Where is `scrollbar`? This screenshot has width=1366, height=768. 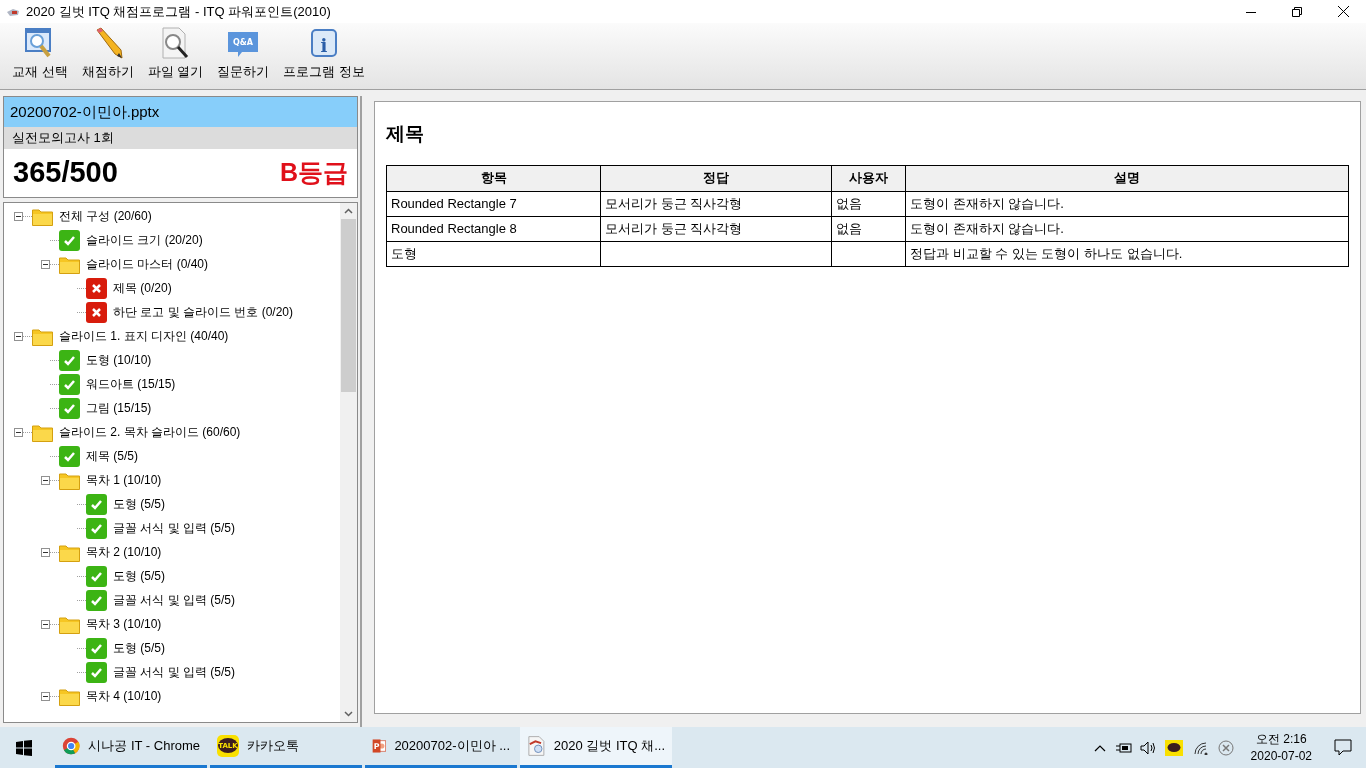 scrollbar is located at coordinates (348, 462).